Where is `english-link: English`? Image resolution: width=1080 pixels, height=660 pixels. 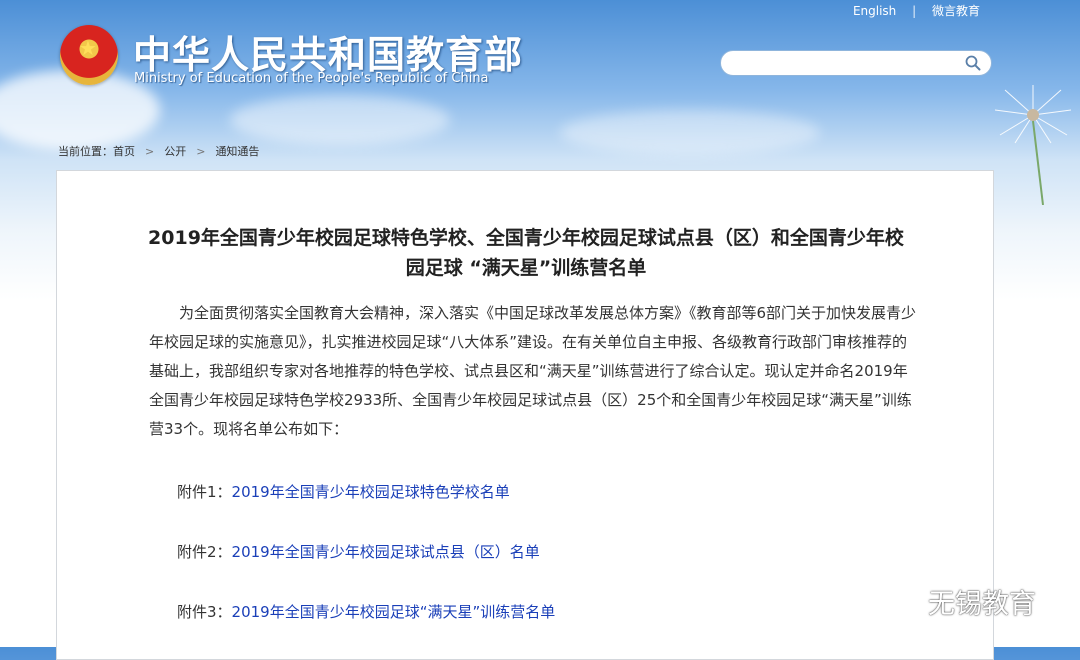
english-link: English is located at coordinates (874, 11).